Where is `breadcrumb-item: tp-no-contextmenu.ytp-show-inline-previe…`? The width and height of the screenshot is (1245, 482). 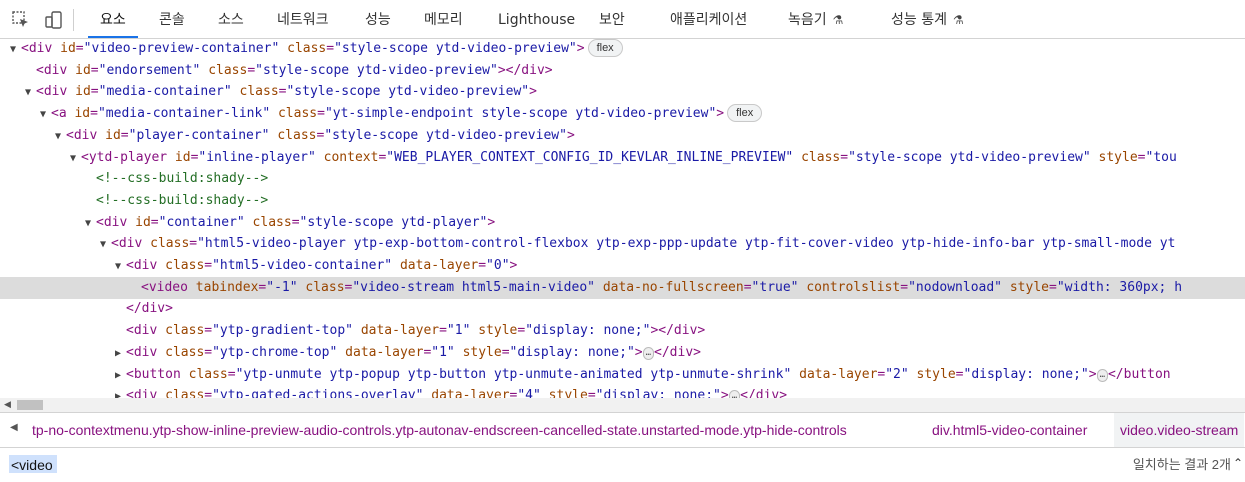
breadcrumb-item: tp-no-contextmenu.ytp-show-inline-previe… is located at coordinates (439, 430).